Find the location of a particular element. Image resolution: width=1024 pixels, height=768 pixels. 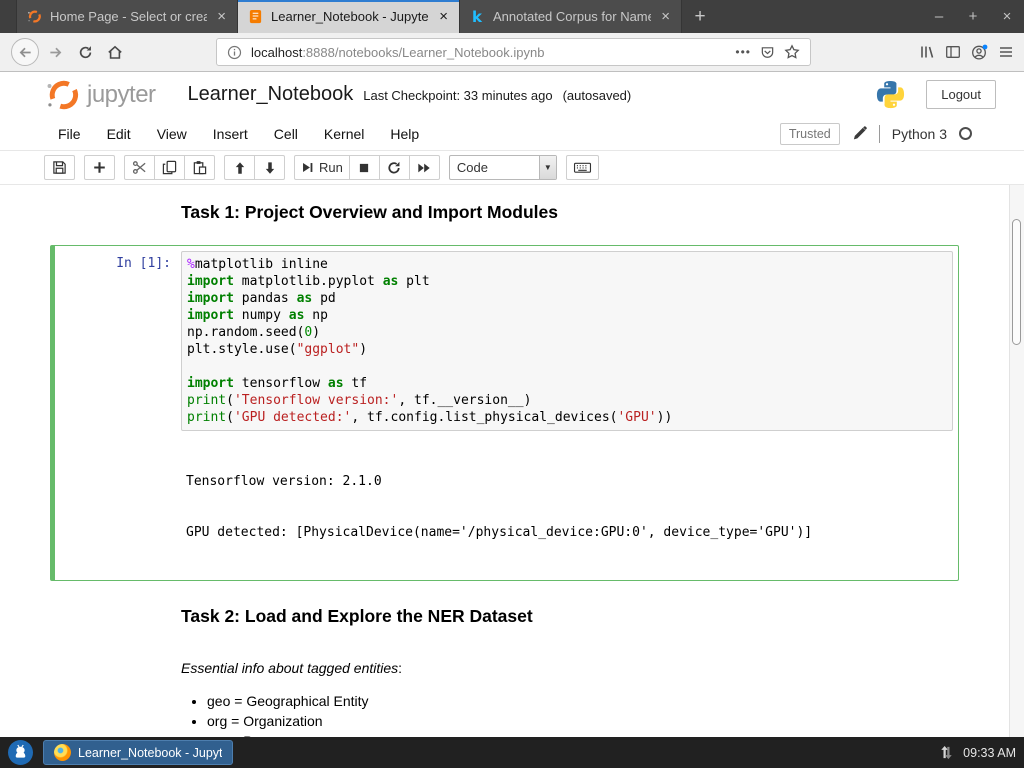

library-icon is located at coordinates (927, 52).